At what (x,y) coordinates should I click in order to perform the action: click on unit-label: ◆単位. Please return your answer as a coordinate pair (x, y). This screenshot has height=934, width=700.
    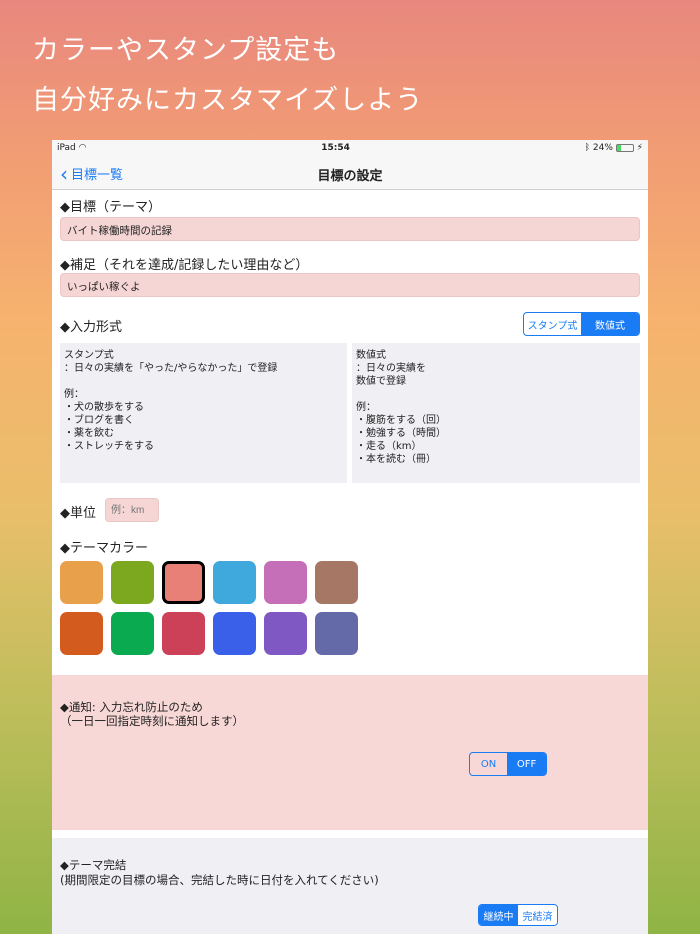
    Looking at the image, I should click on (78, 513).